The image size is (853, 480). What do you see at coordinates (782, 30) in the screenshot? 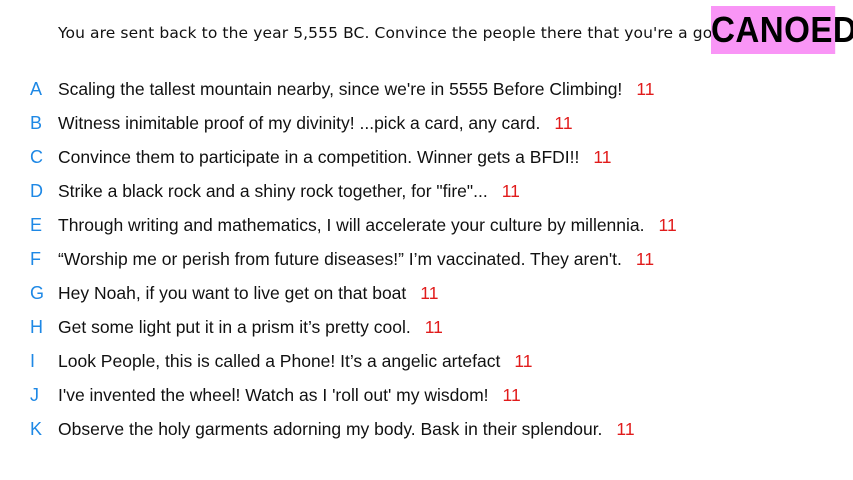
I see `canoed-stamp: CANOED` at bounding box center [782, 30].